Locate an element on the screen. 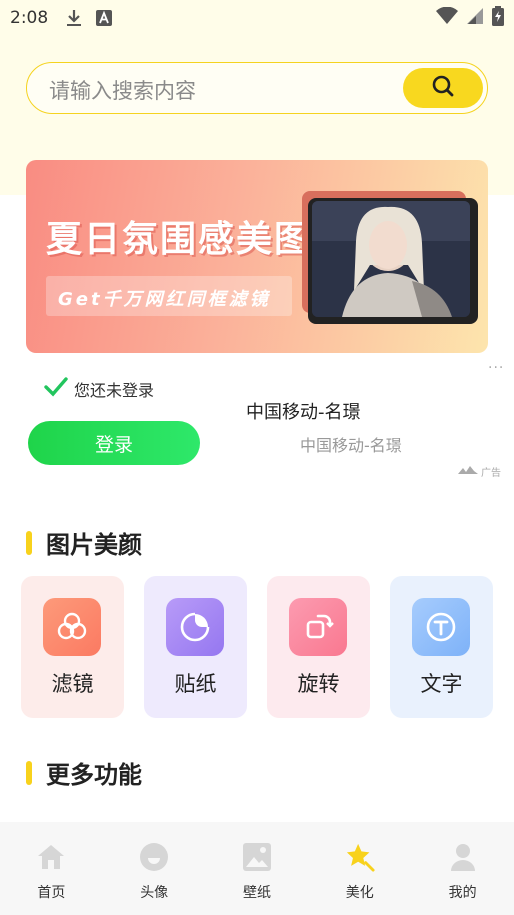 This screenshot has width=514, height=915. more-section-title: 更多功能 is located at coordinates (84, 772).